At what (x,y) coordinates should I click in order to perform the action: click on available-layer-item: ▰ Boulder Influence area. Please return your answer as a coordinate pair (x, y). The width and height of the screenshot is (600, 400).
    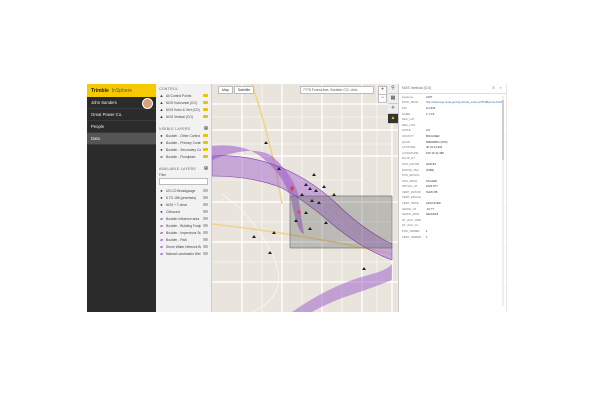
    Looking at the image, I should click on (183, 218).